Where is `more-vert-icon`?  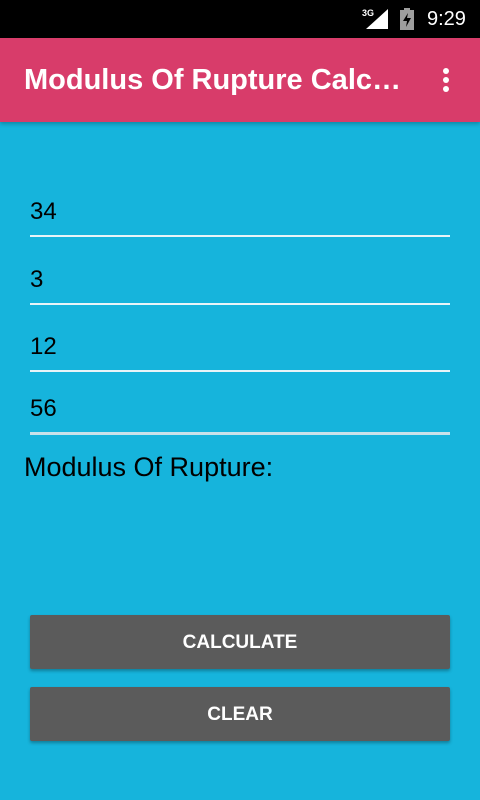 more-vert-icon is located at coordinates (446, 80).